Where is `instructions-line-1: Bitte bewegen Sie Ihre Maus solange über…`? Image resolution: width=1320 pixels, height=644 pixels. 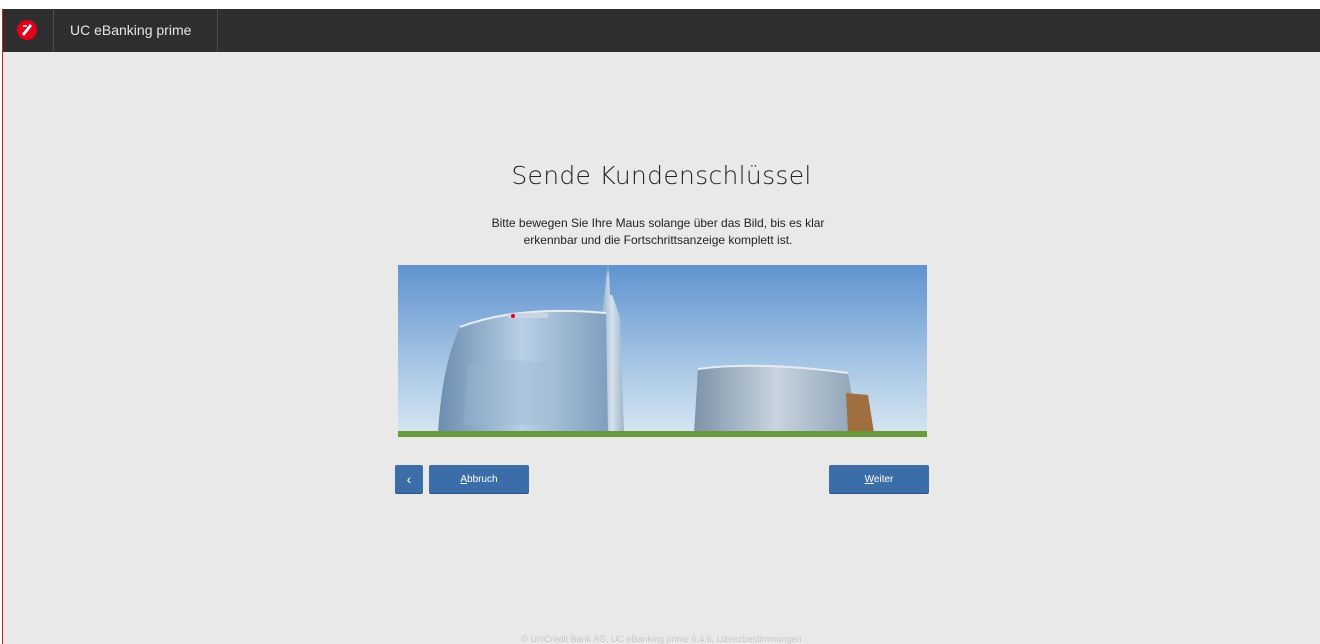 instructions-line-1: Bitte bewegen Sie Ihre Maus solange über… is located at coordinates (658, 223).